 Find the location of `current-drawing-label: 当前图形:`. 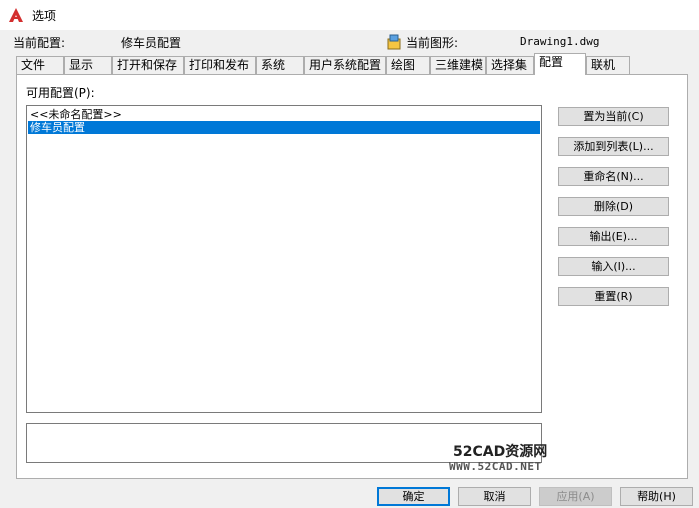

current-drawing-label: 当前图形: is located at coordinates (432, 43).